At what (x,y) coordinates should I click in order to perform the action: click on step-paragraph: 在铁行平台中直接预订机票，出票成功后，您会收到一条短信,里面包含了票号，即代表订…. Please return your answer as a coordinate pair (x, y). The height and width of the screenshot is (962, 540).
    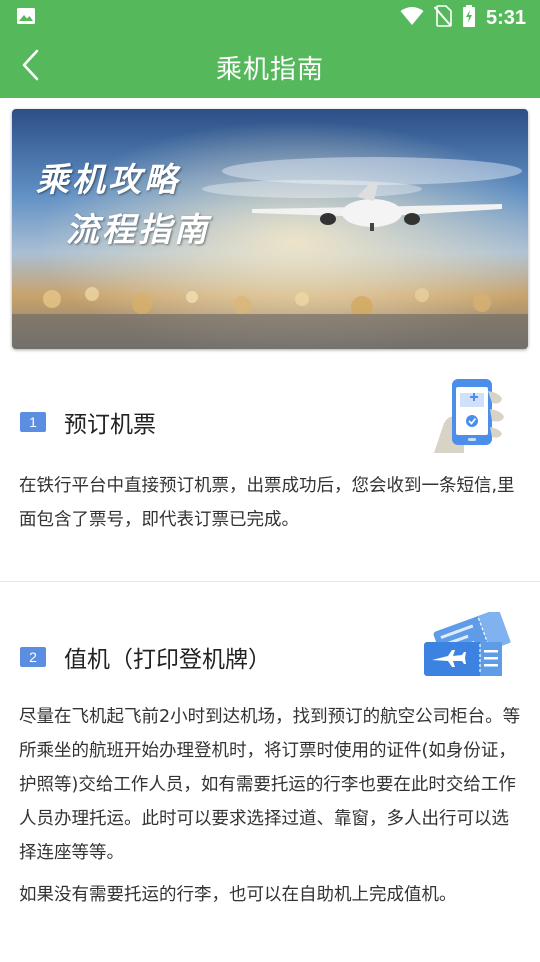
    Looking at the image, I should click on (267, 503).